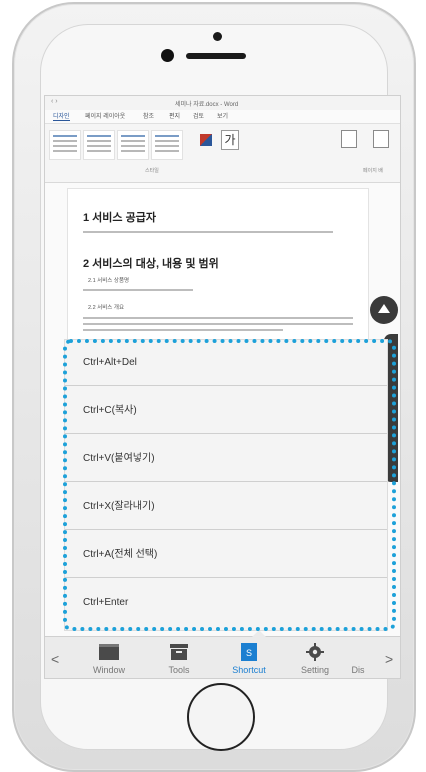 Image resolution: width=426 pixels, height=772 pixels. What do you see at coordinates (61, 116) in the screenshot?
I see `tab-design: 디자인` at bounding box center [61, 116].